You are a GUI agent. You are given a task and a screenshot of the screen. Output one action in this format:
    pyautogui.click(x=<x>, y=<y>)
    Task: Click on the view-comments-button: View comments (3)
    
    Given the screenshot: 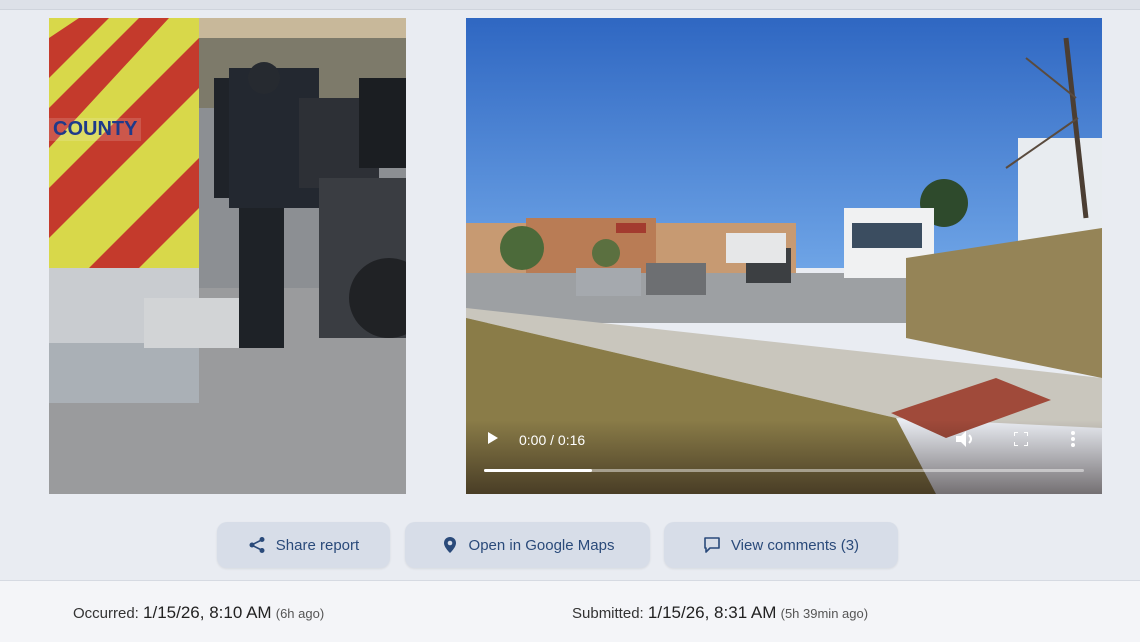 What is the action you would take?
    pyautogui.click(x=781, y=545)
    